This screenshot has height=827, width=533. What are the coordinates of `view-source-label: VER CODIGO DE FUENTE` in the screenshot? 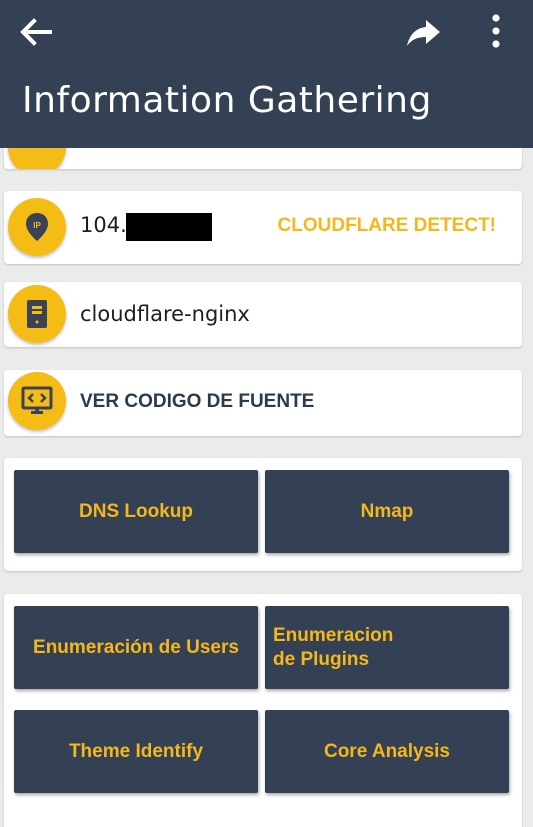 It's located at (197, 401).